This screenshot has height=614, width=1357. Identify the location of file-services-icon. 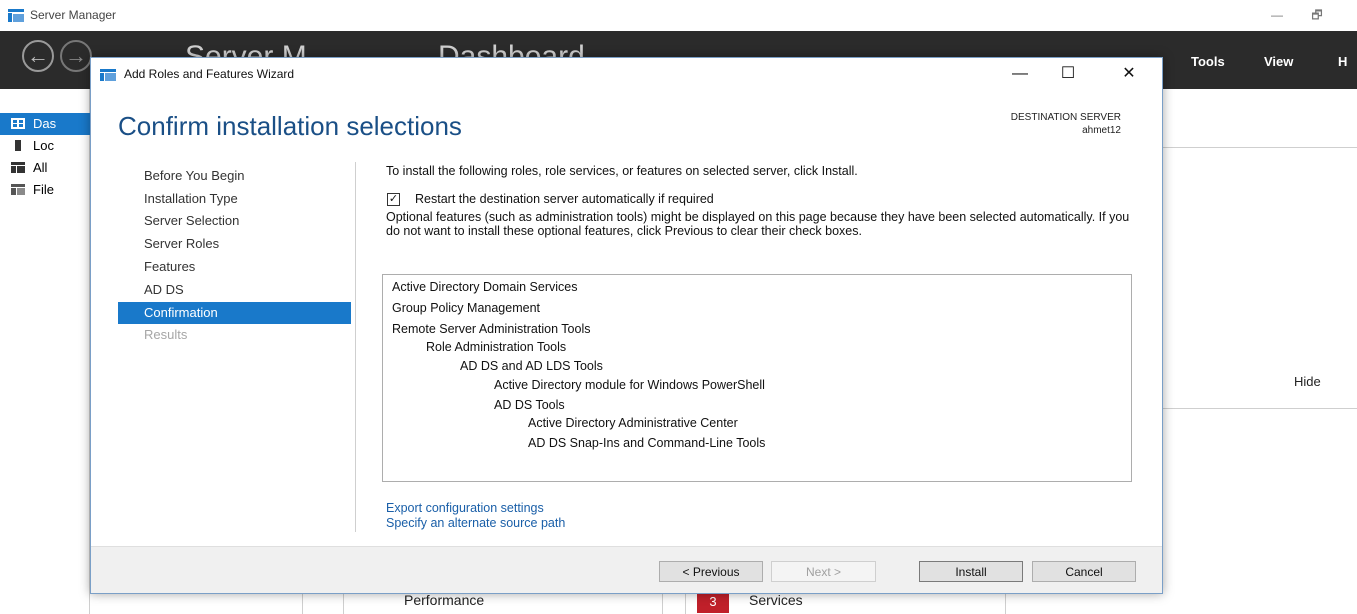
(18, 189).